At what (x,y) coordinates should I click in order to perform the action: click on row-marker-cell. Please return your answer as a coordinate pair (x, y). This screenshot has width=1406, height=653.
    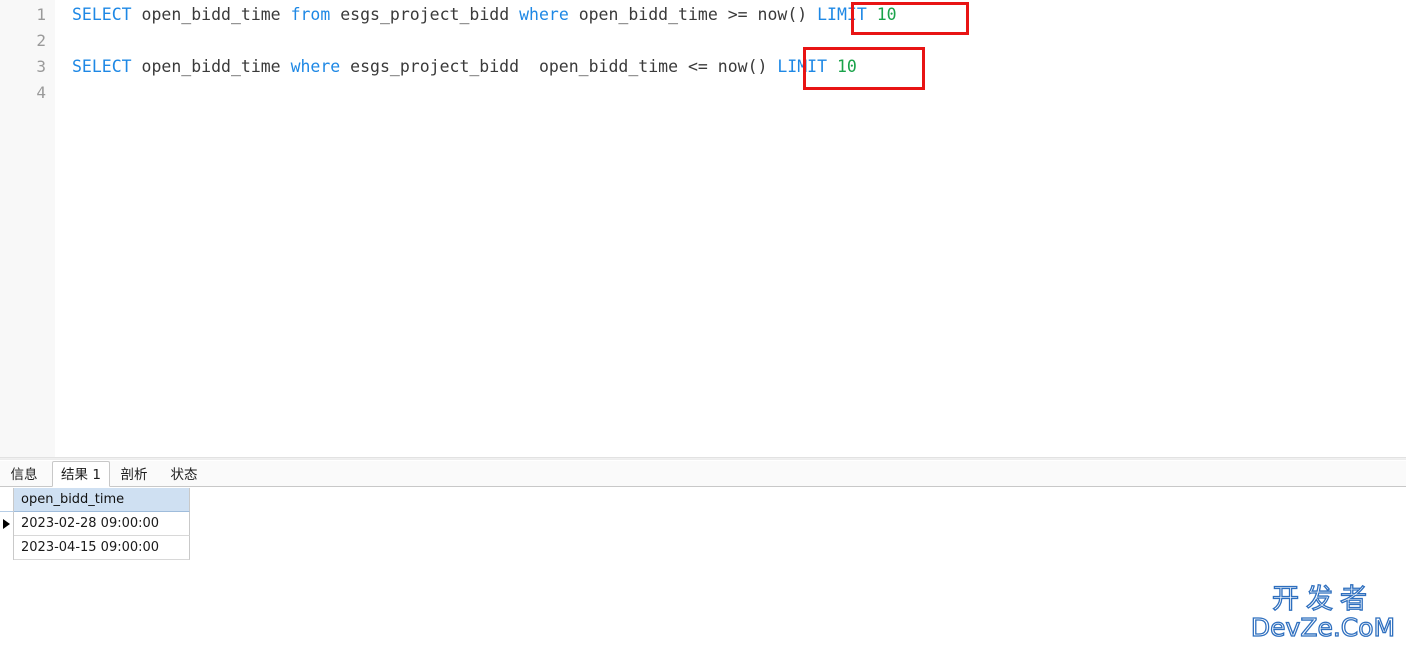
    Looking at the image, I should click on (7, 548).